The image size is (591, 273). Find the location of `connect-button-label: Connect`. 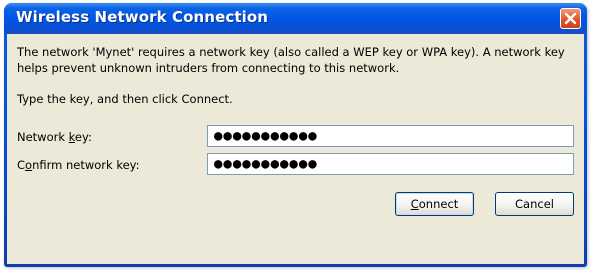

connect-button-label: Connect is located at coordinates (435, 204).